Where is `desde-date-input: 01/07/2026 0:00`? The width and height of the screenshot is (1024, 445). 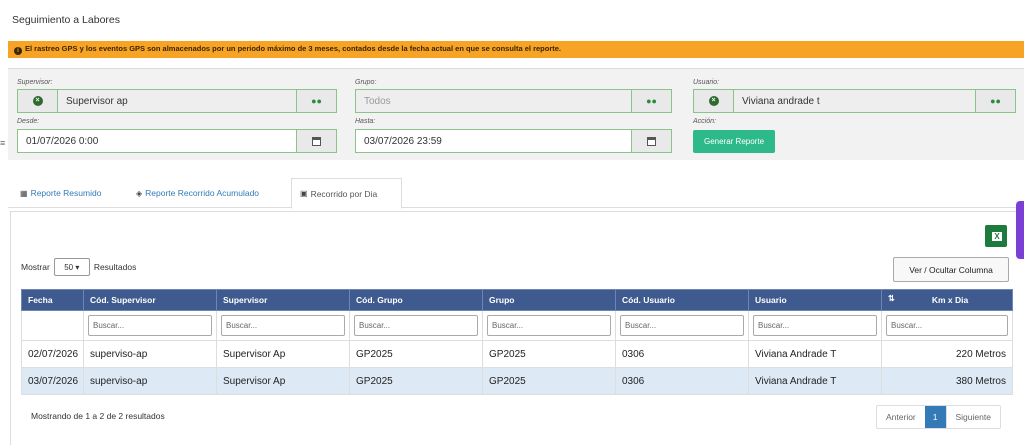 desde-date-input: 01/07/2026 0:00 is located at coordinates (177, 141).